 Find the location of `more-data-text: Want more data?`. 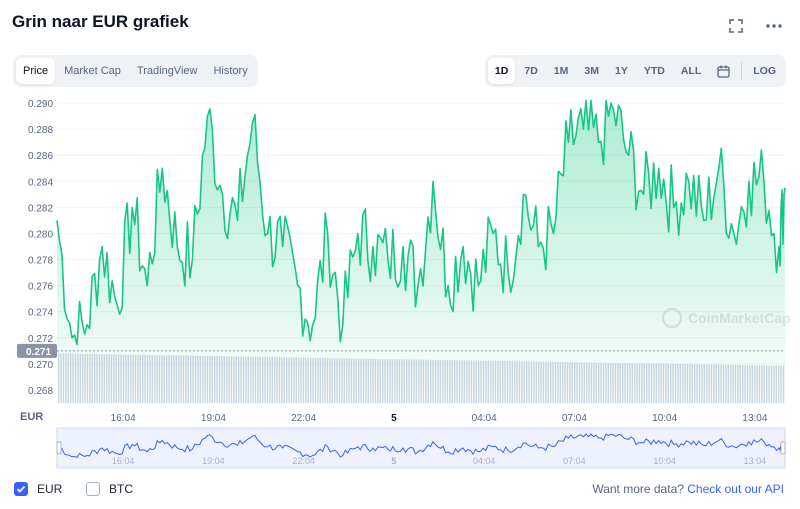

more-data-text: Want more data? is located at coordinates (638, 489).